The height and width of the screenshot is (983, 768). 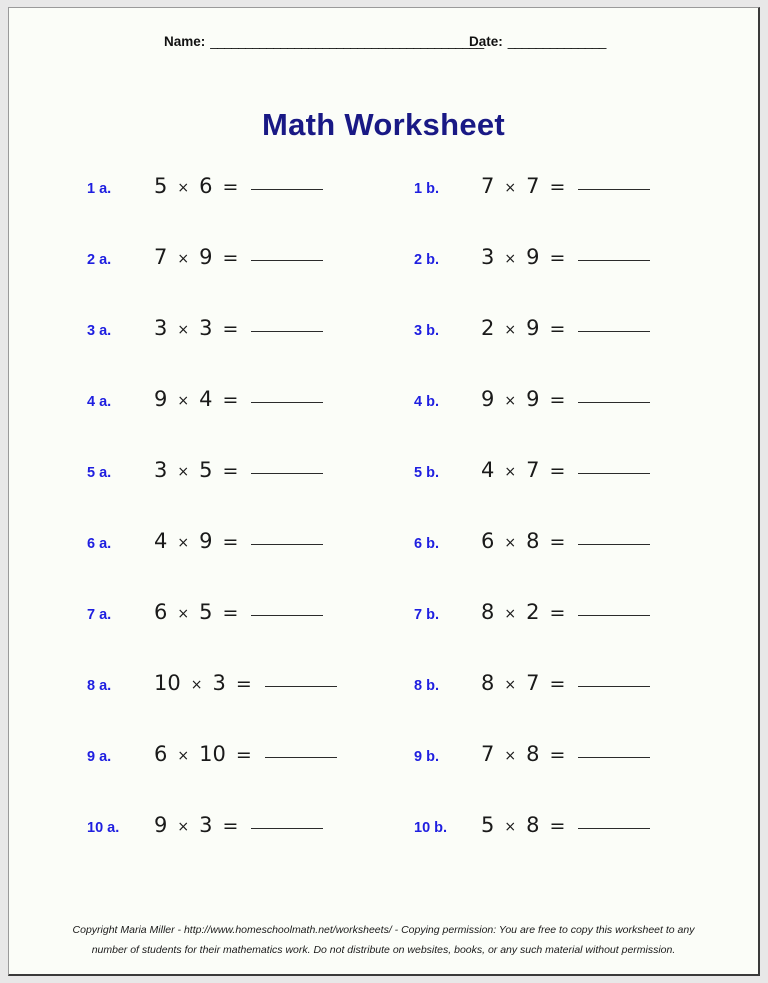 What do you see at coordinates (205, 257) in the screenshot?
I see `problem-2a: 2 a. 7 × 9 =` at bounding box center [205, 257].